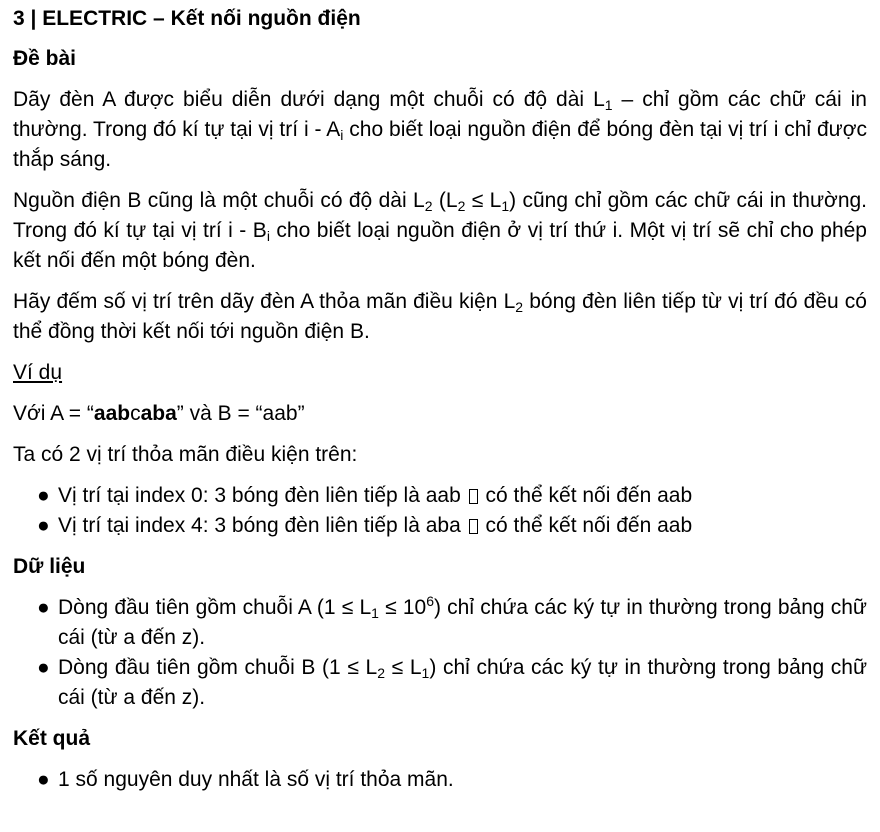 This screenshot has width=880, height=832. I want to click on section-heading-du-lieu: Dữ liệu, so click(49, 566).